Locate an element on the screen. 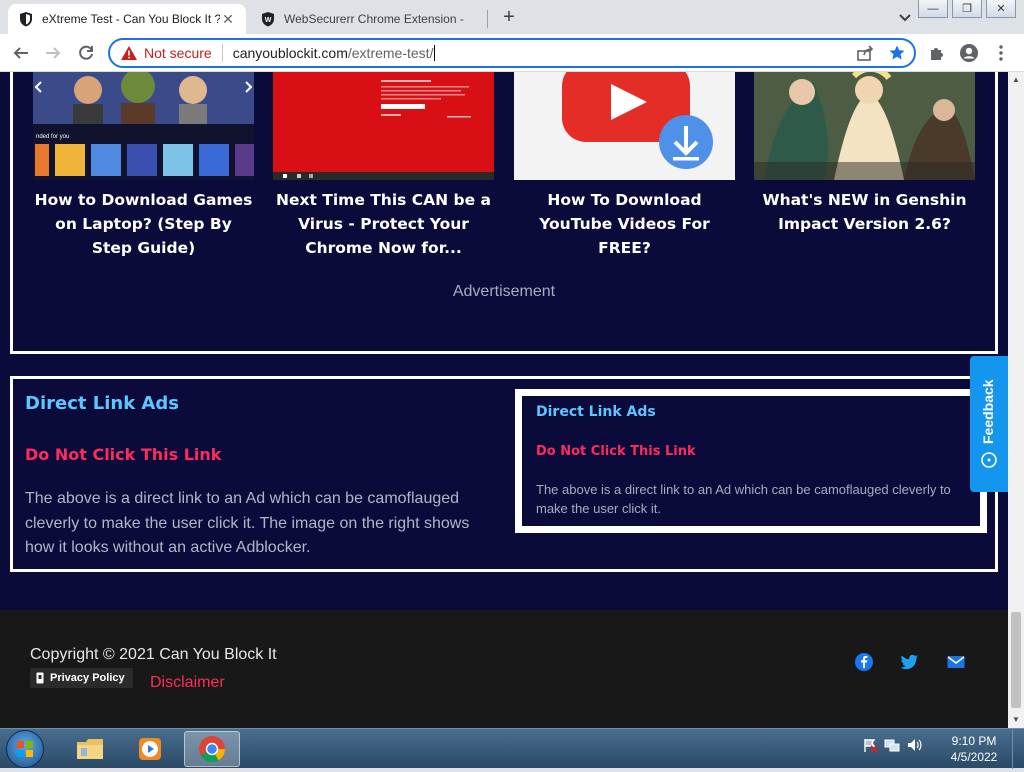 The height and width of the screenshot is (772, 1024). clock-date: 4/5/2022 is located at coordinates (974, 757).